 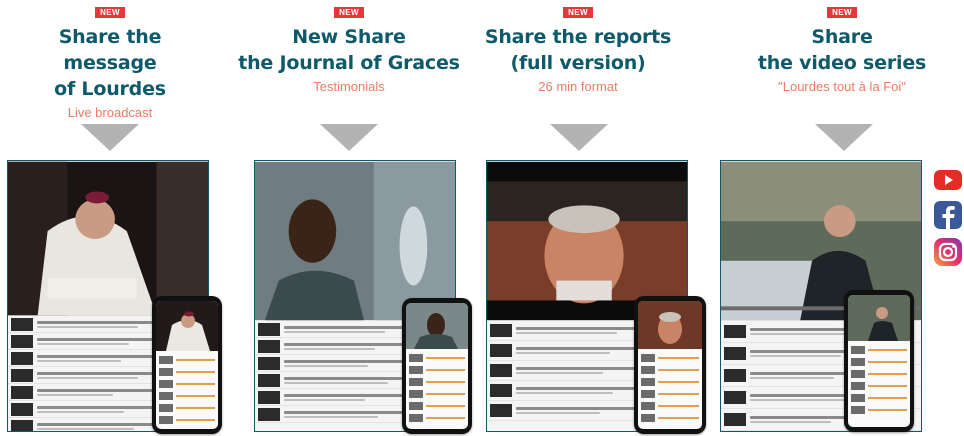 I want to click on column-title: New Share the Journal of Graces, so click(x=349, y=50).